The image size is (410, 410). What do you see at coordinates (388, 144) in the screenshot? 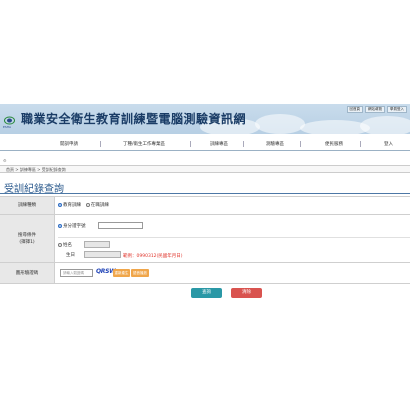
I see `nav-item-login: 登入` at bounding box center [388, 144].